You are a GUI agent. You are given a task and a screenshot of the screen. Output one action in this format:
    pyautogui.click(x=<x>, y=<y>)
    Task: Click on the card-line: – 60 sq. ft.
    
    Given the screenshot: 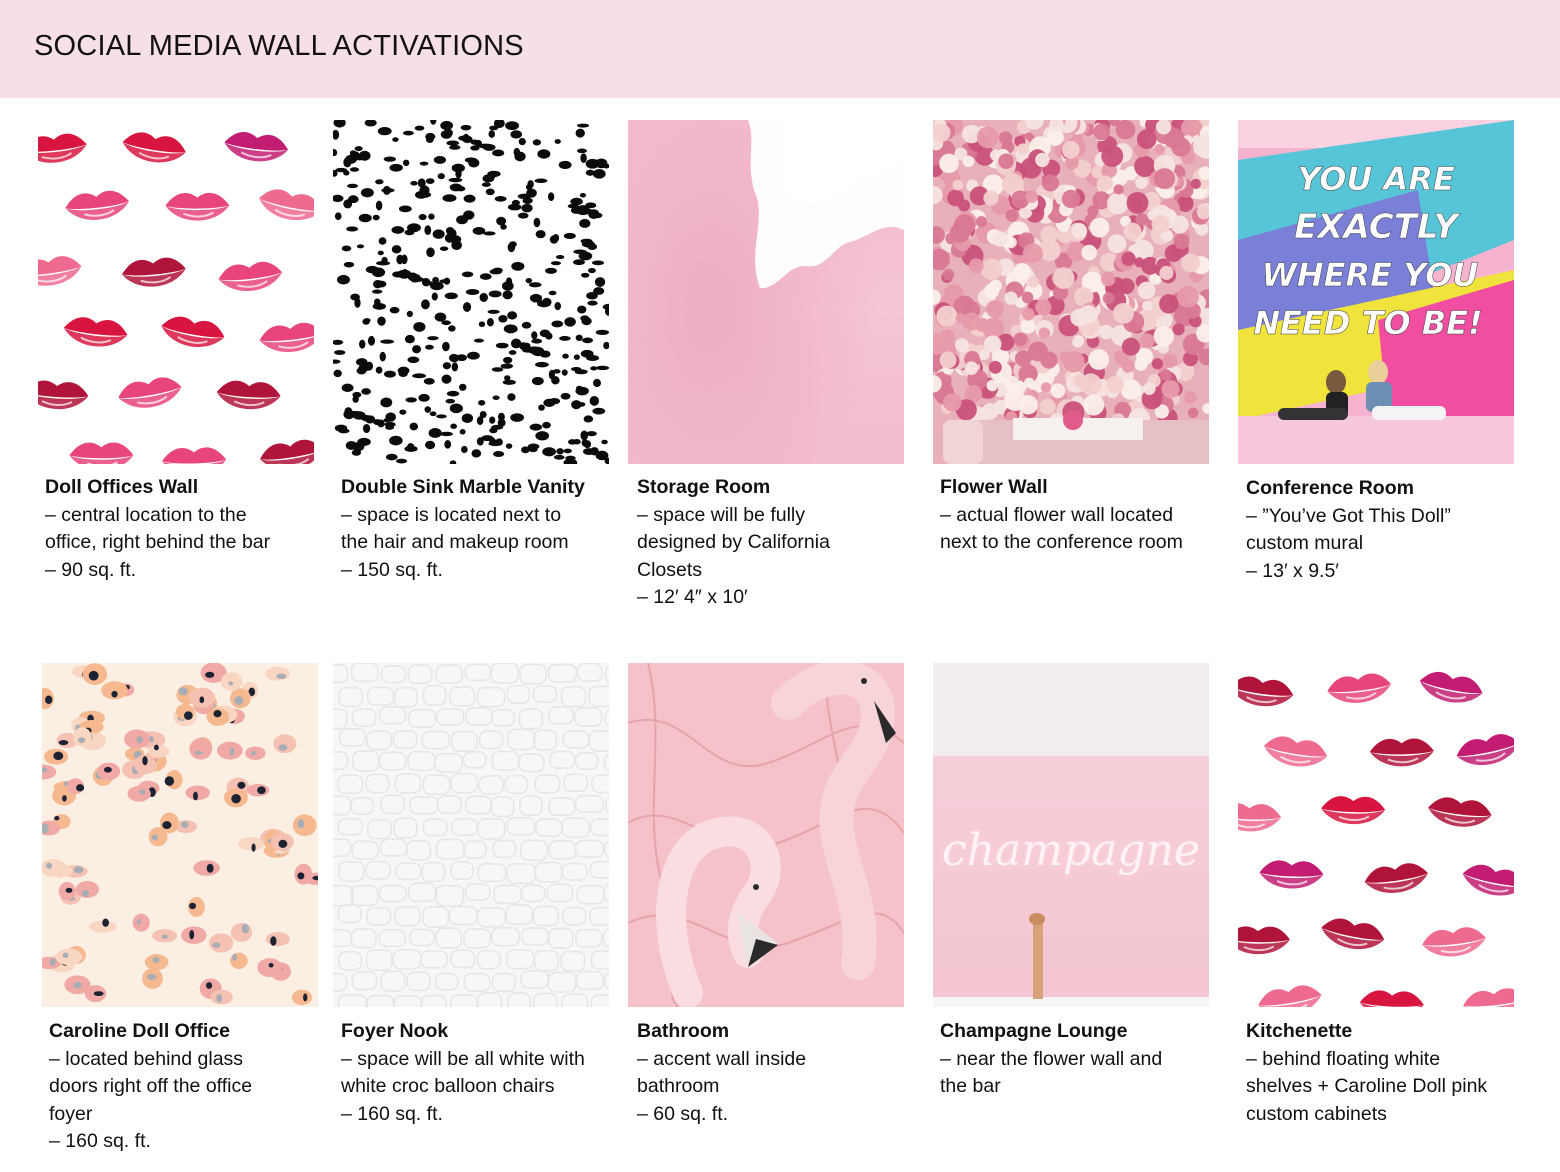 What is the action you would take?
    pyautogui.click(x=683, y=1113)
    